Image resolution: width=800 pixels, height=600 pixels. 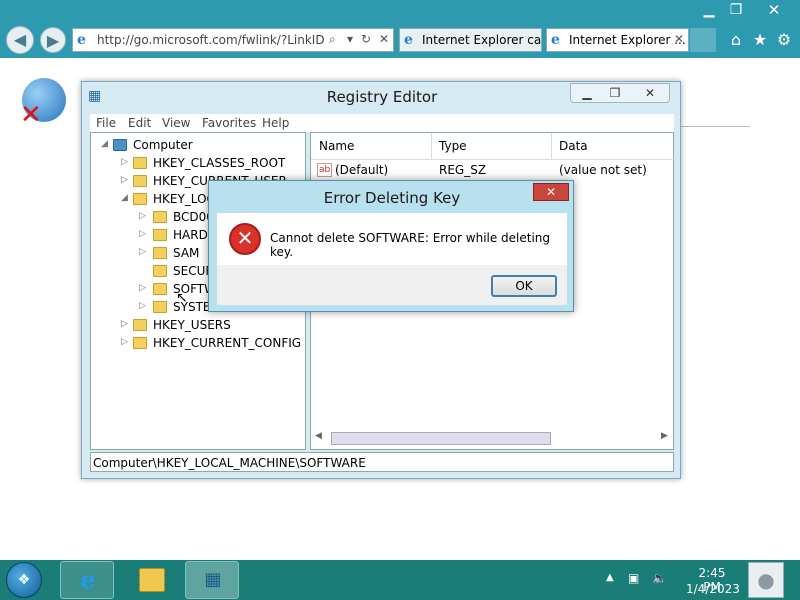 I want to click on taskbar-explorer-button, so click(x=151, y=580).